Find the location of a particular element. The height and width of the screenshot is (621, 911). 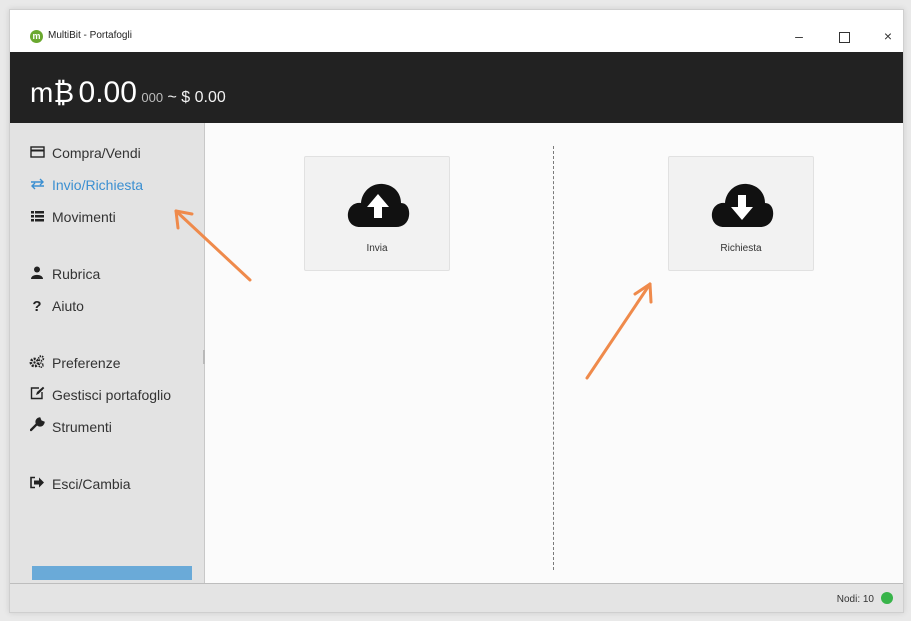

user-icon is located at coordinates (37, 275).